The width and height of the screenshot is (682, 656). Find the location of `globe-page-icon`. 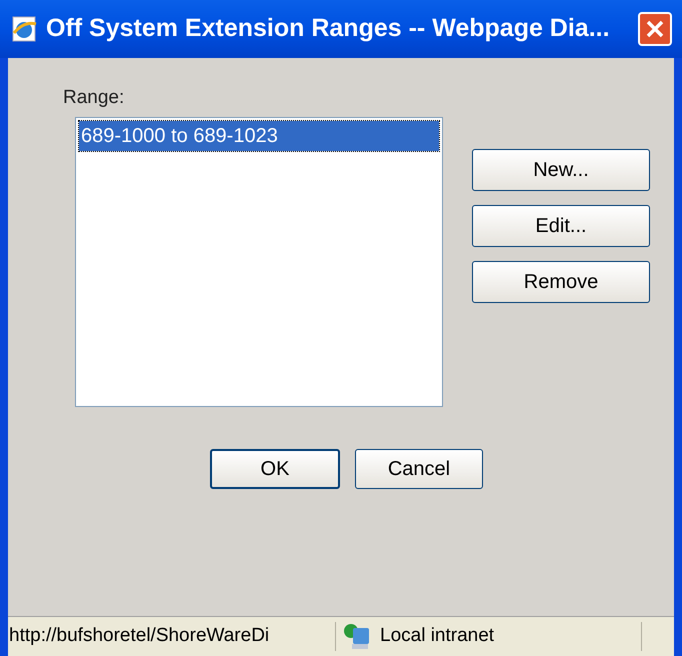

globe-page-icon is located at coordinates (24, 29).